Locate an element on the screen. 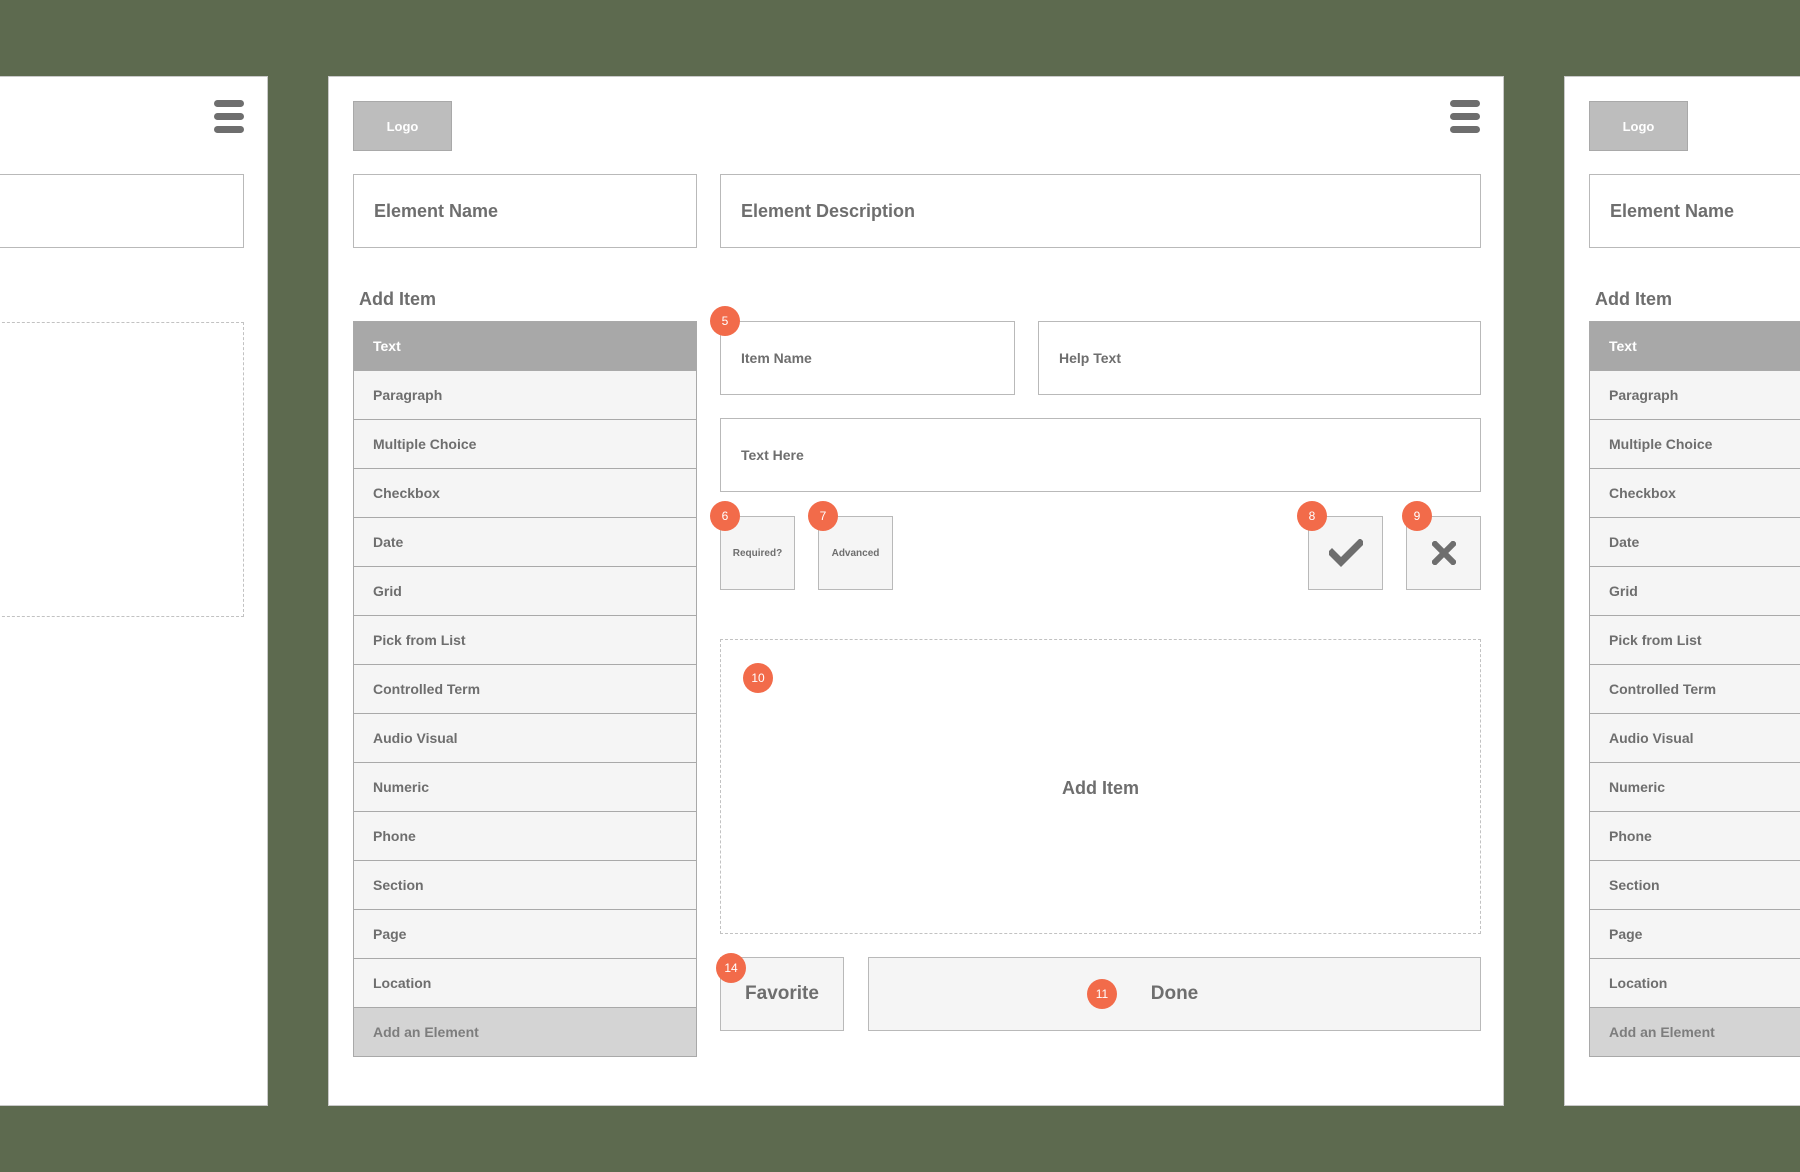 This screenshot has width=1800, height=1172. annotation-badge: 14 is located at coordinates (731, 968).